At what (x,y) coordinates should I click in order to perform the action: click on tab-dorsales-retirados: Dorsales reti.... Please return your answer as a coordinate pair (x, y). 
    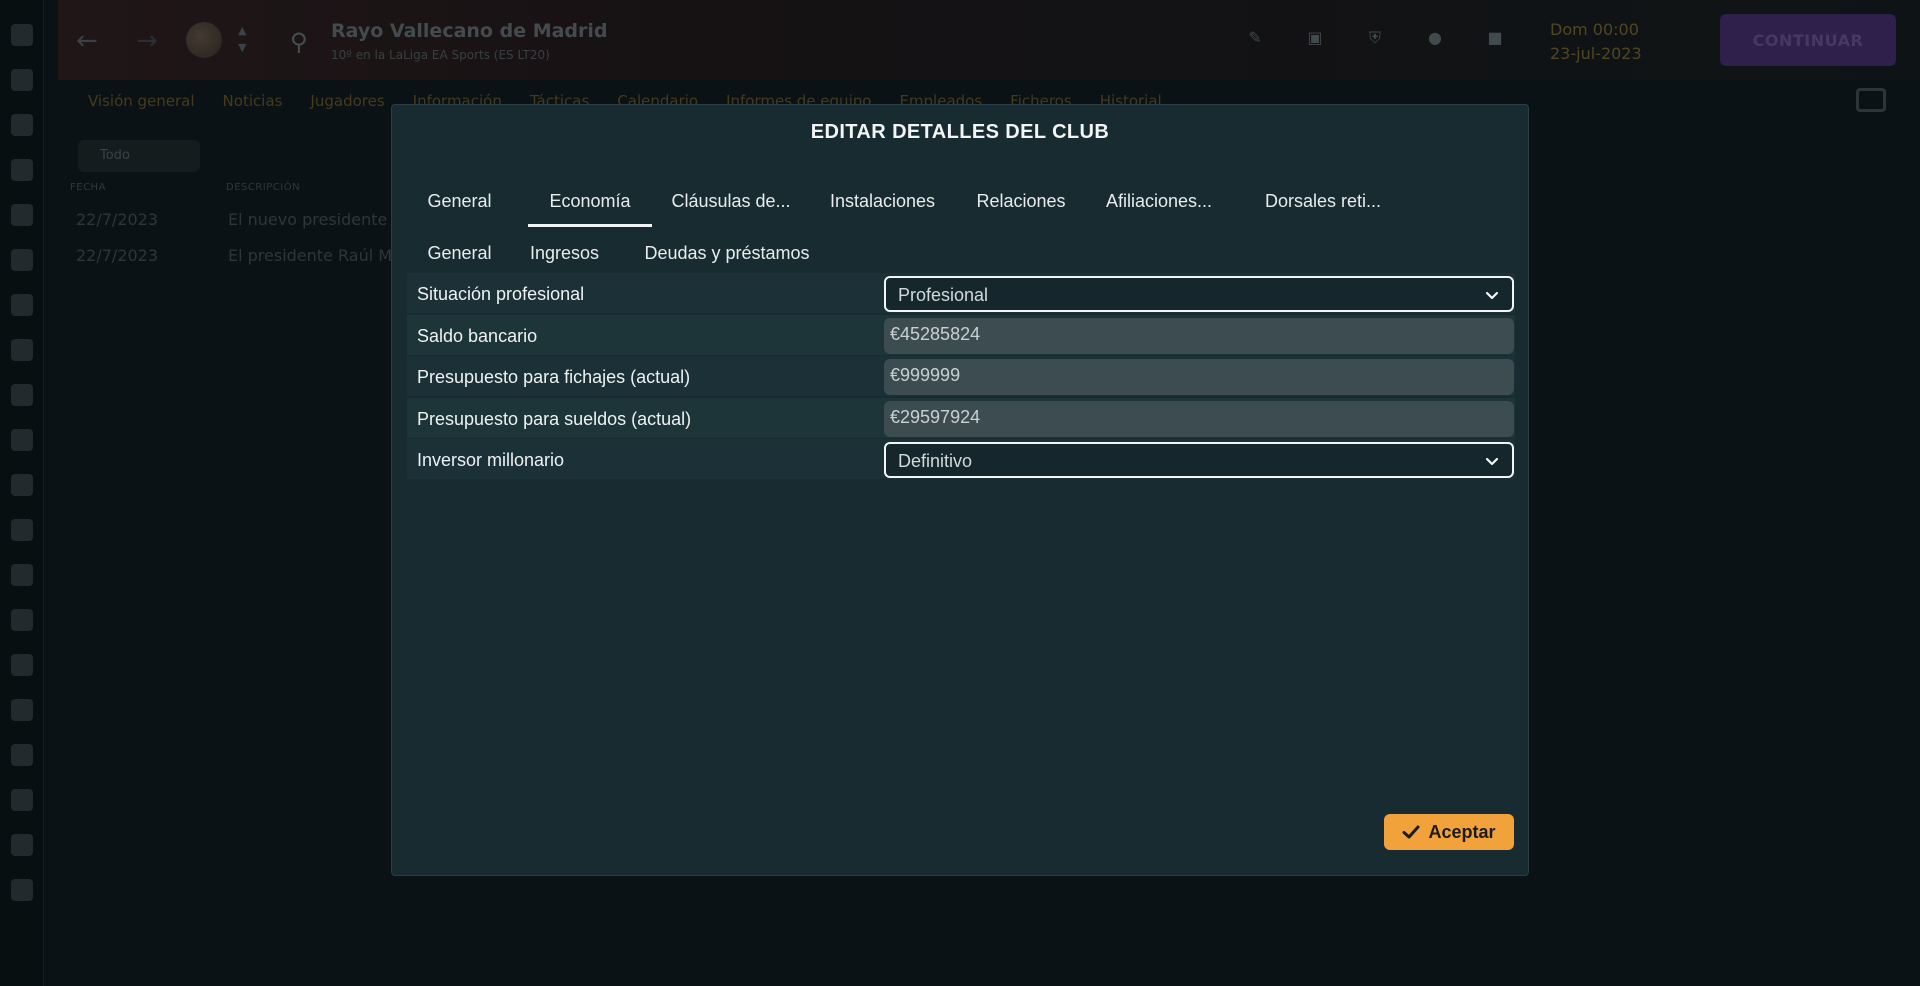
    Looking at the image, I should click on (1323, 201).